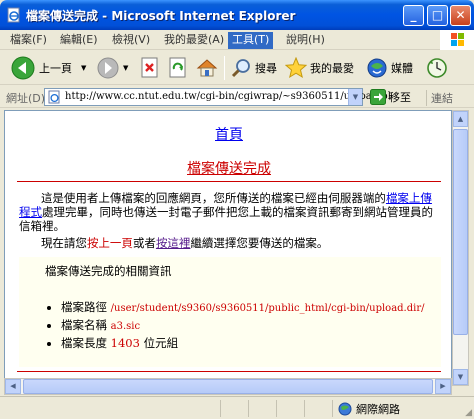  What do you see at coordinates (229, 169) in the screenshot?
I see `page-title: 檔案傳送完成` at bounding box center [229, 169].